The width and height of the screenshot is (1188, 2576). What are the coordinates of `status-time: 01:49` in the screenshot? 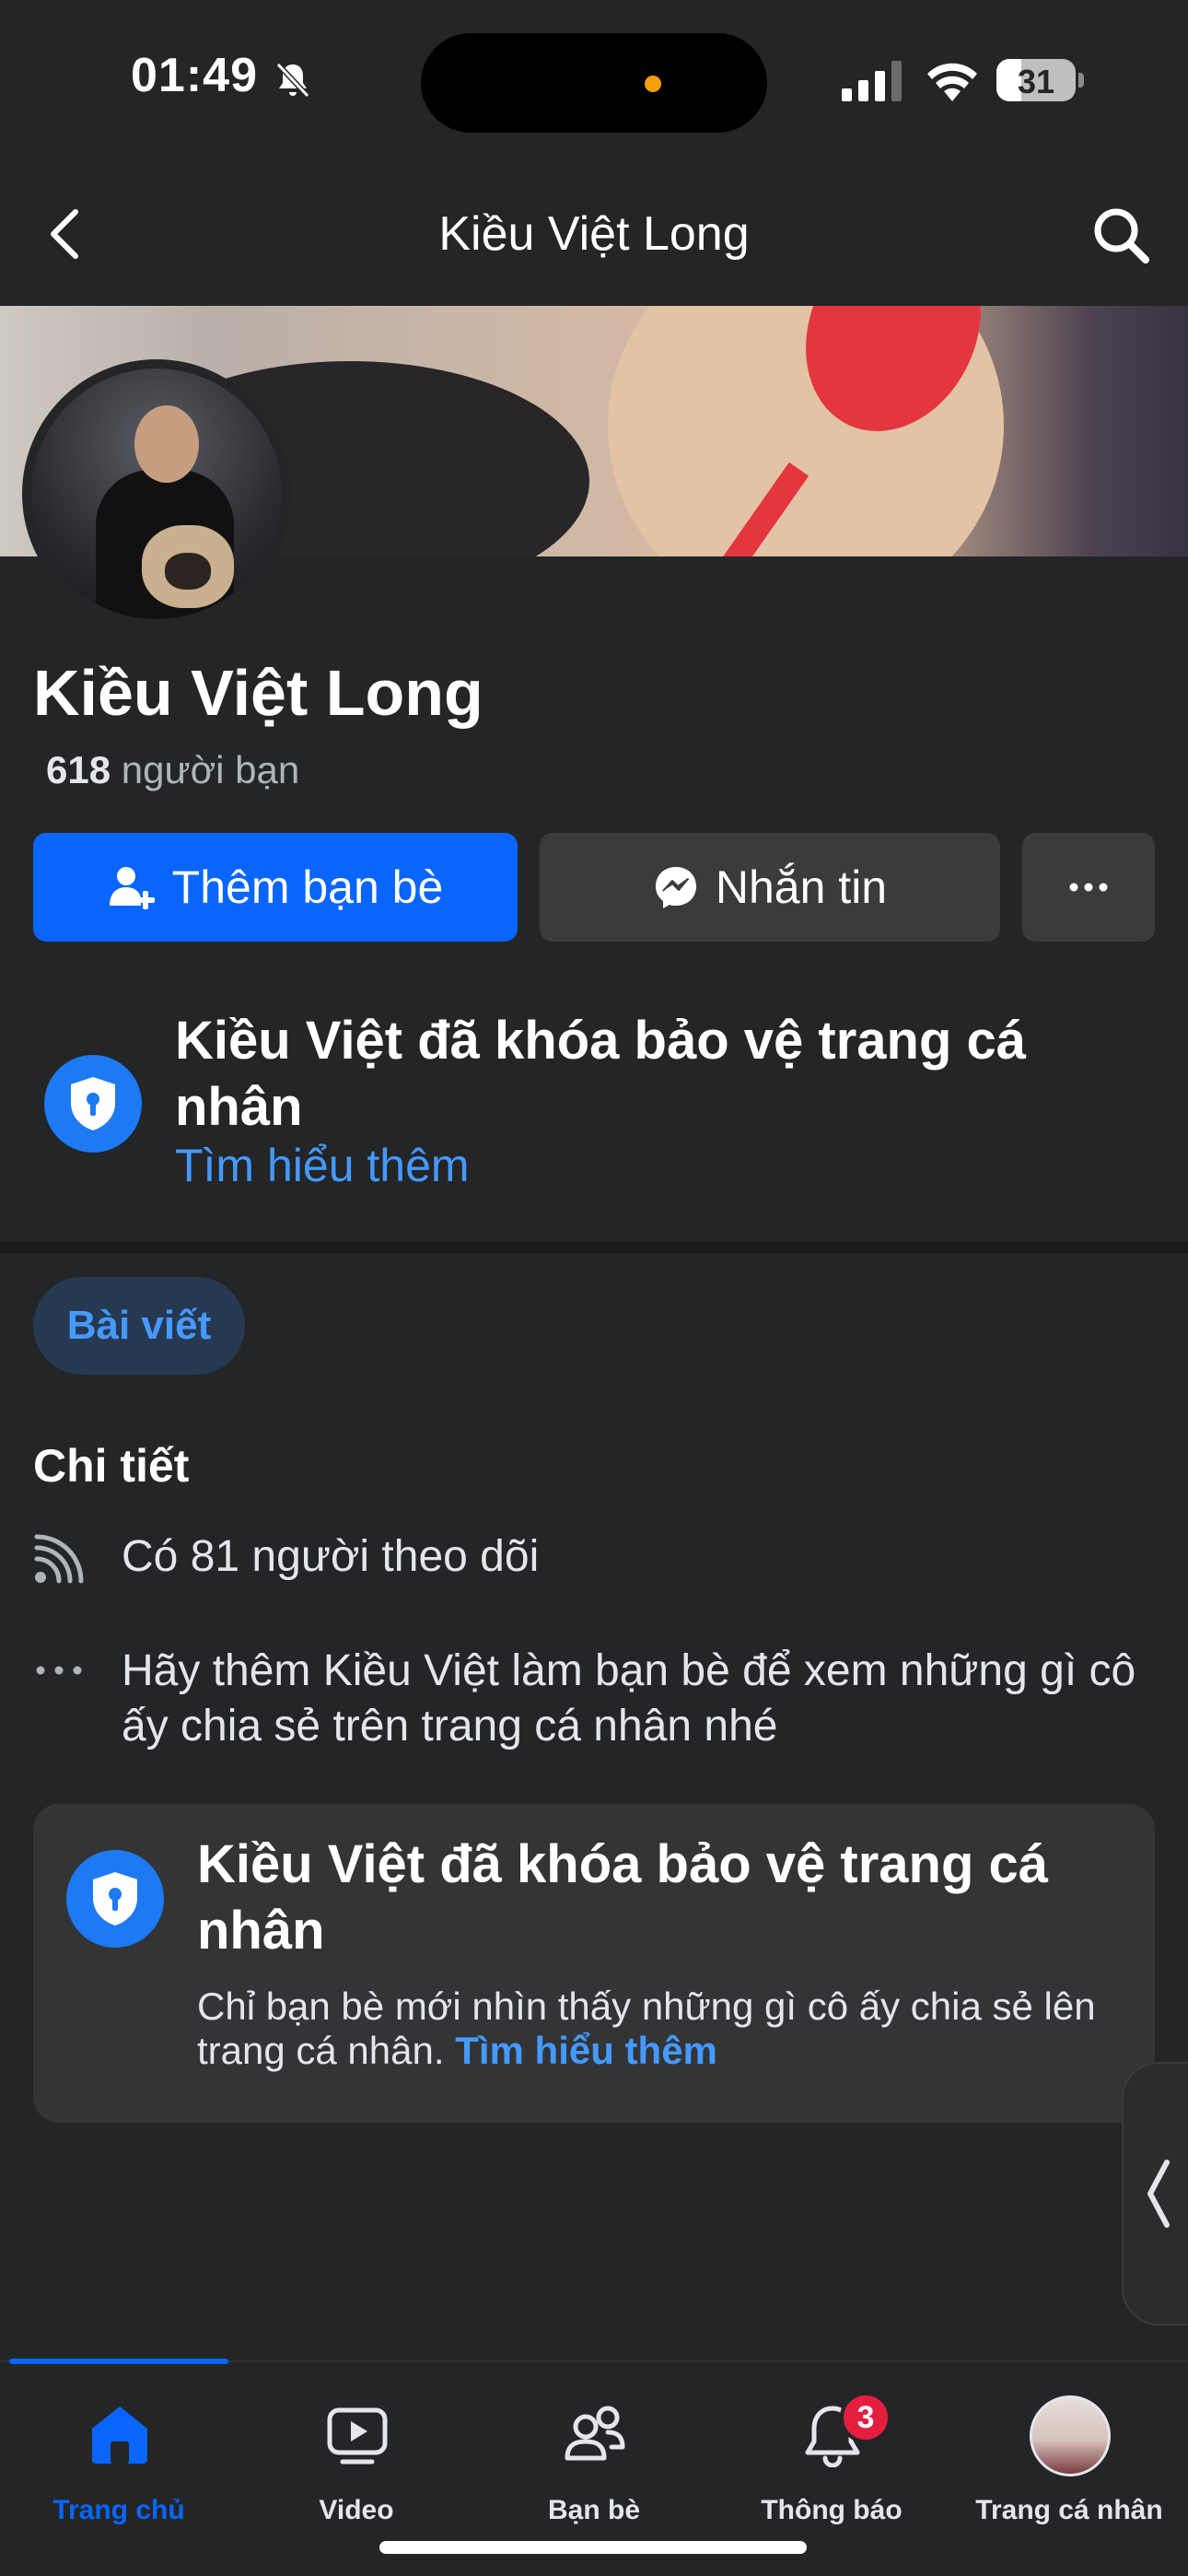 It's located at (194, 75).